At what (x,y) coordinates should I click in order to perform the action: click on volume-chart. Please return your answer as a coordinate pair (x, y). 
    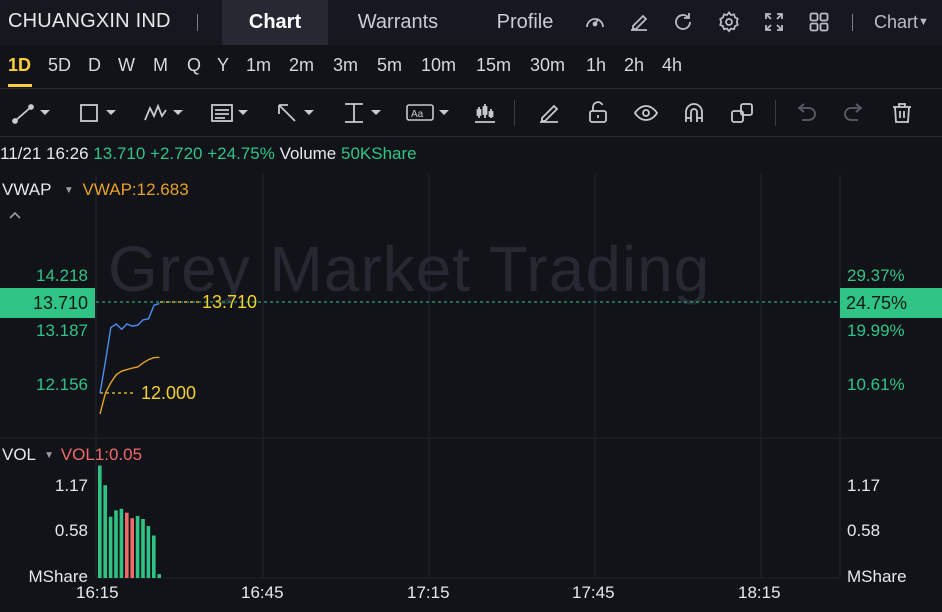
    Looking at the image, I should click on (129, 521).